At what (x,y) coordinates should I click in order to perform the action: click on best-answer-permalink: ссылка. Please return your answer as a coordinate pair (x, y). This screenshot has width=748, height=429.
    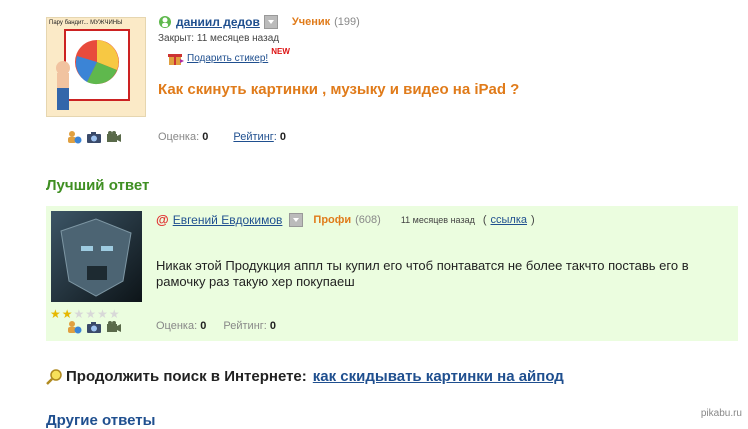
    Looking at the image, I should click on (509, 220).